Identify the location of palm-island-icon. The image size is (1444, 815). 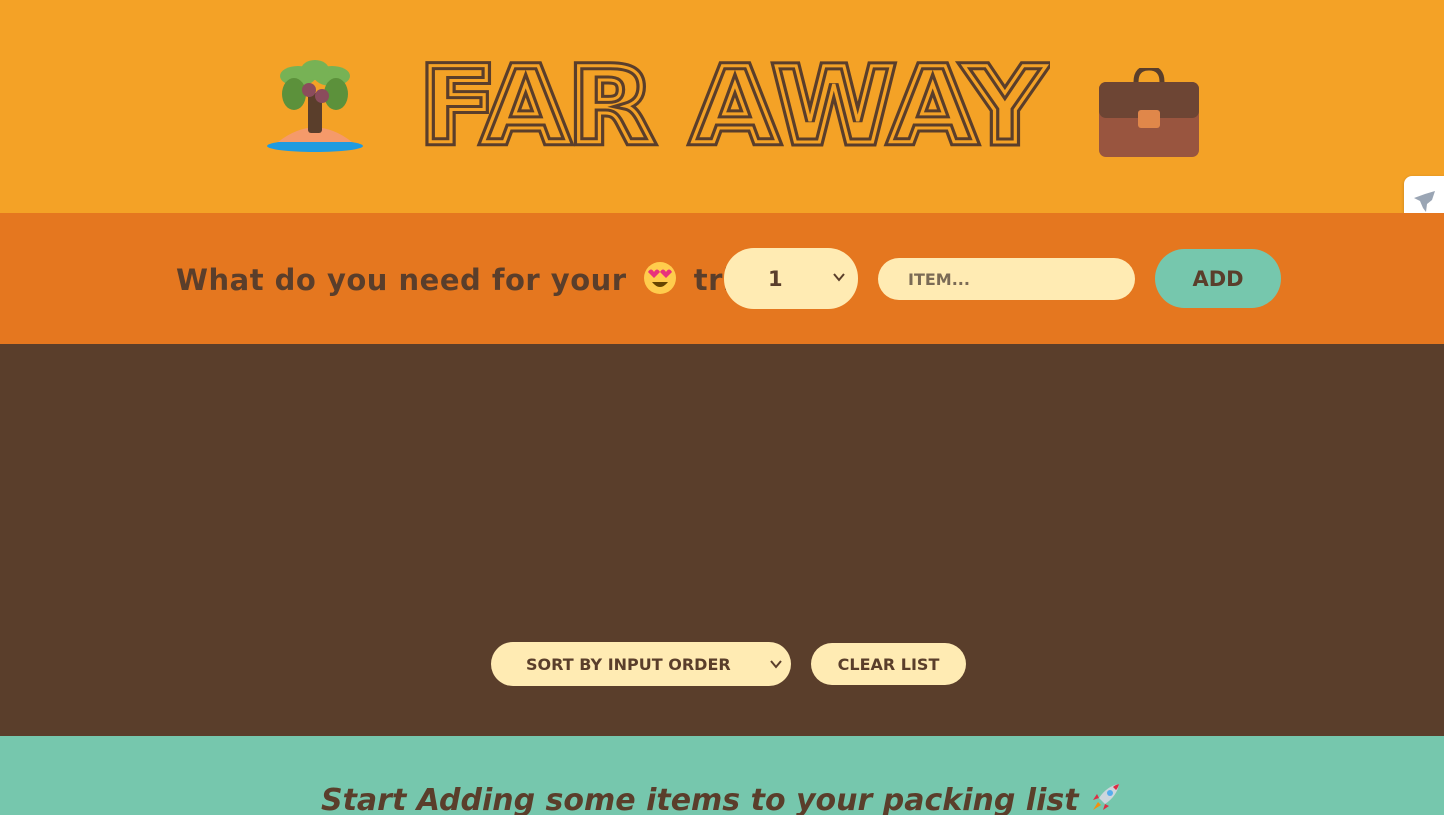
(315, 106).